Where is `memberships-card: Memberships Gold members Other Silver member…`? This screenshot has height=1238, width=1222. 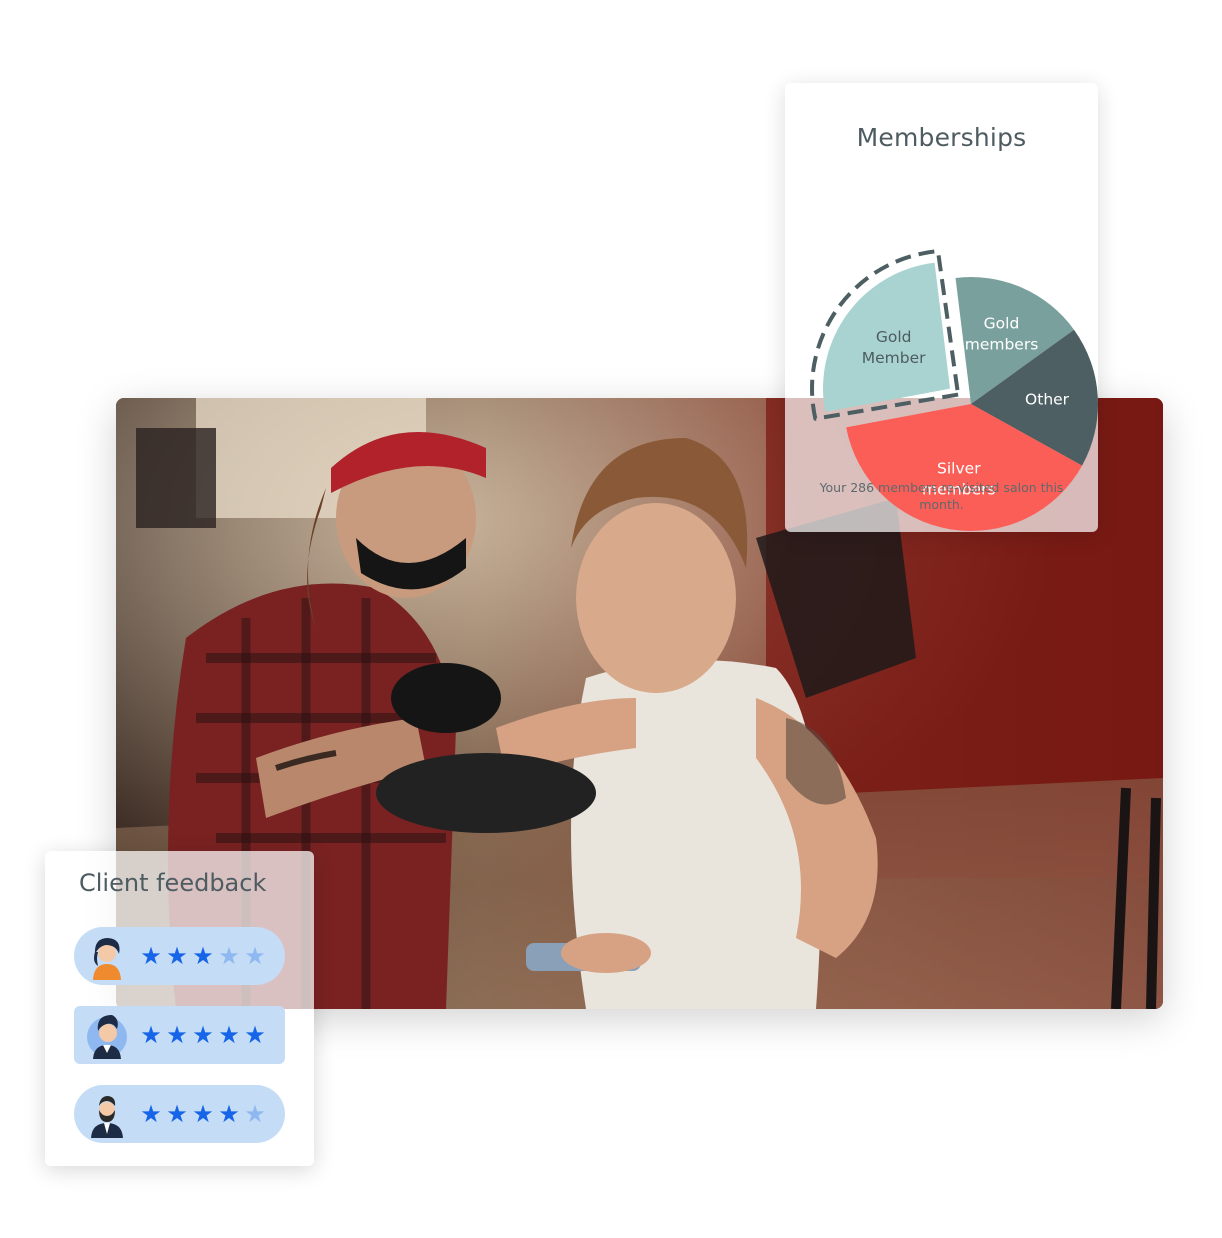 memberships-card: Memberships Gold members Other Silver member… is located at coordinates (941, 307).